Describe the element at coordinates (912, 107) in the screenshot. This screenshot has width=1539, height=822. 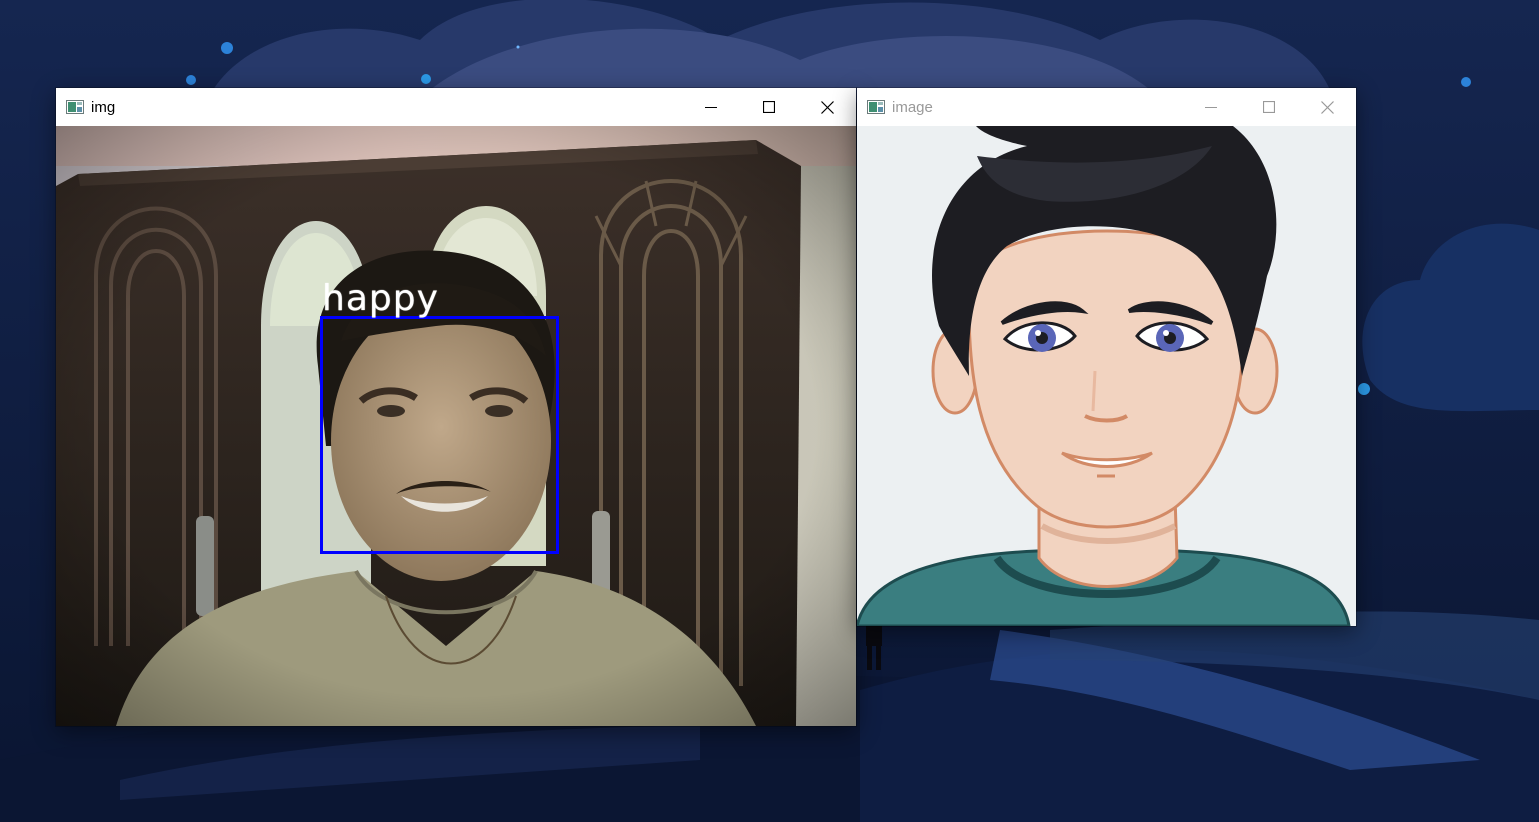
I see `window-title: image` at that location.